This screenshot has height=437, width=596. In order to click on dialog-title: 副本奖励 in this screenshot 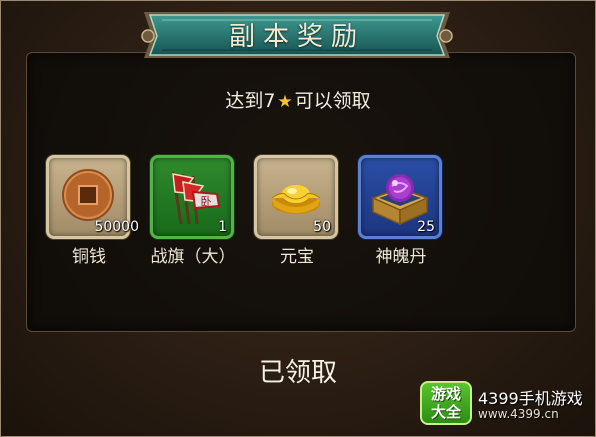, I will do `click(296, 37)`.